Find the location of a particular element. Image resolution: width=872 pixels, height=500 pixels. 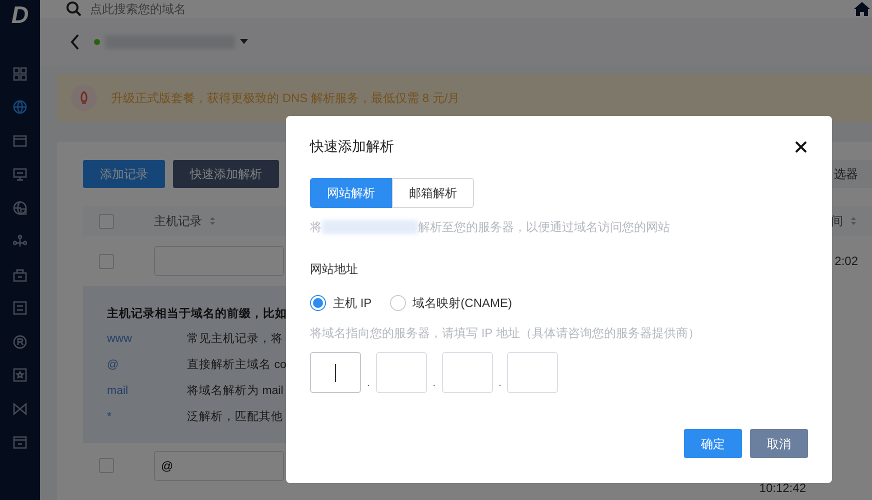

radio-option: 主机 IP is located at coordinates (341, 303).